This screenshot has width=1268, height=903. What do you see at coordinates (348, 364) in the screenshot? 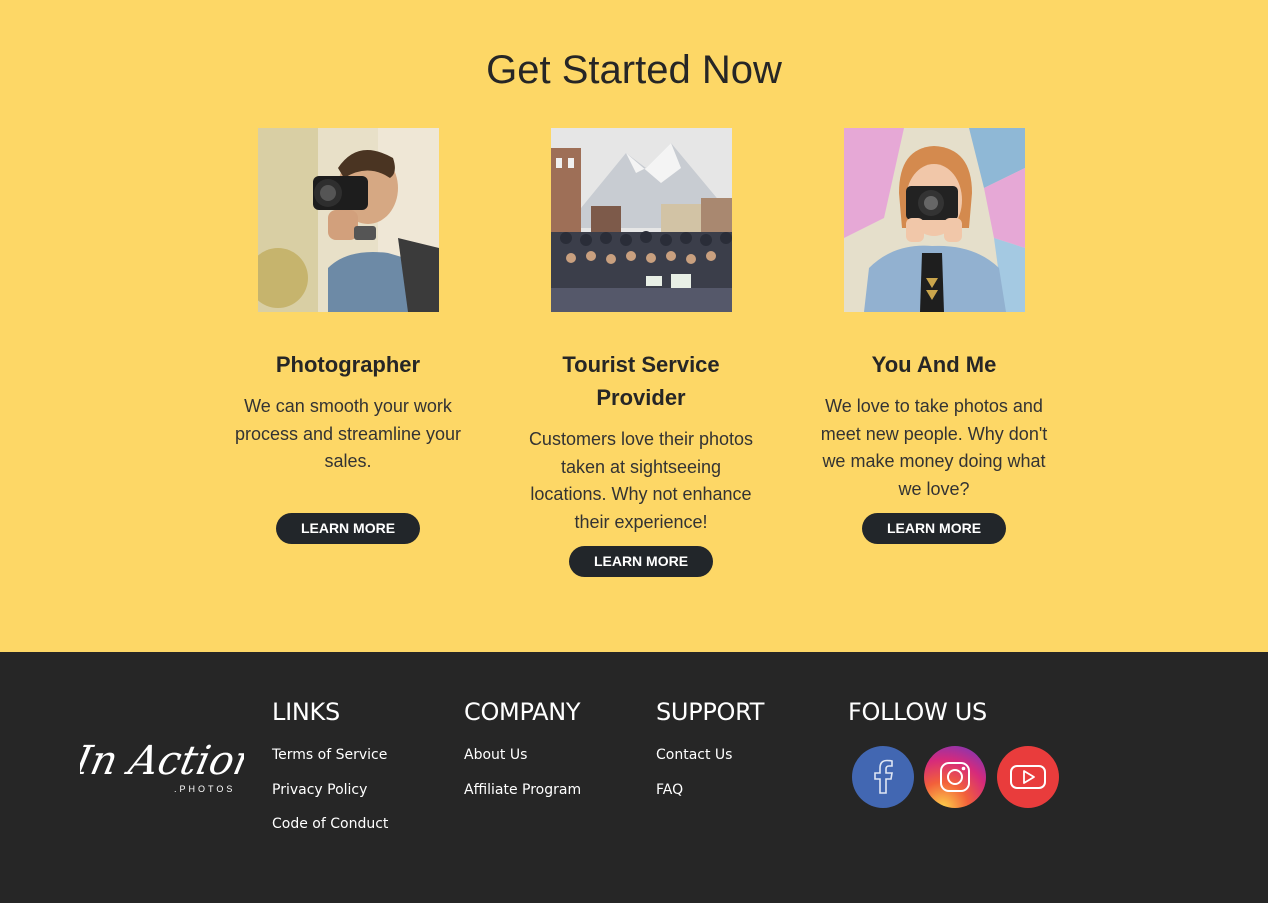
I see `card-title: Photographer` at bounding box center [348, 364].